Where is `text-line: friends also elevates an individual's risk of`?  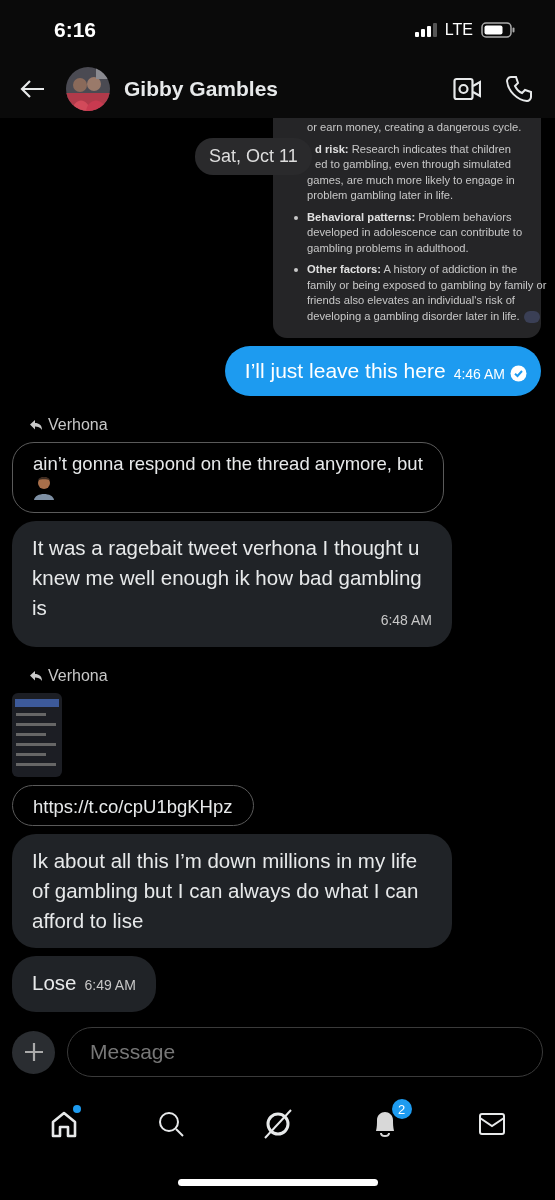 text-line: friends also elevates an individual's risk of is located at coordinates (411, 300).